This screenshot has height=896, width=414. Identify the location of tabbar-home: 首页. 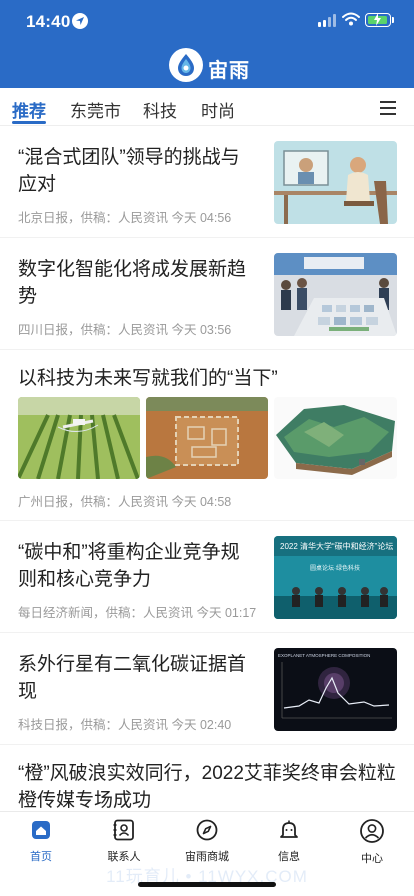
(41, 841).